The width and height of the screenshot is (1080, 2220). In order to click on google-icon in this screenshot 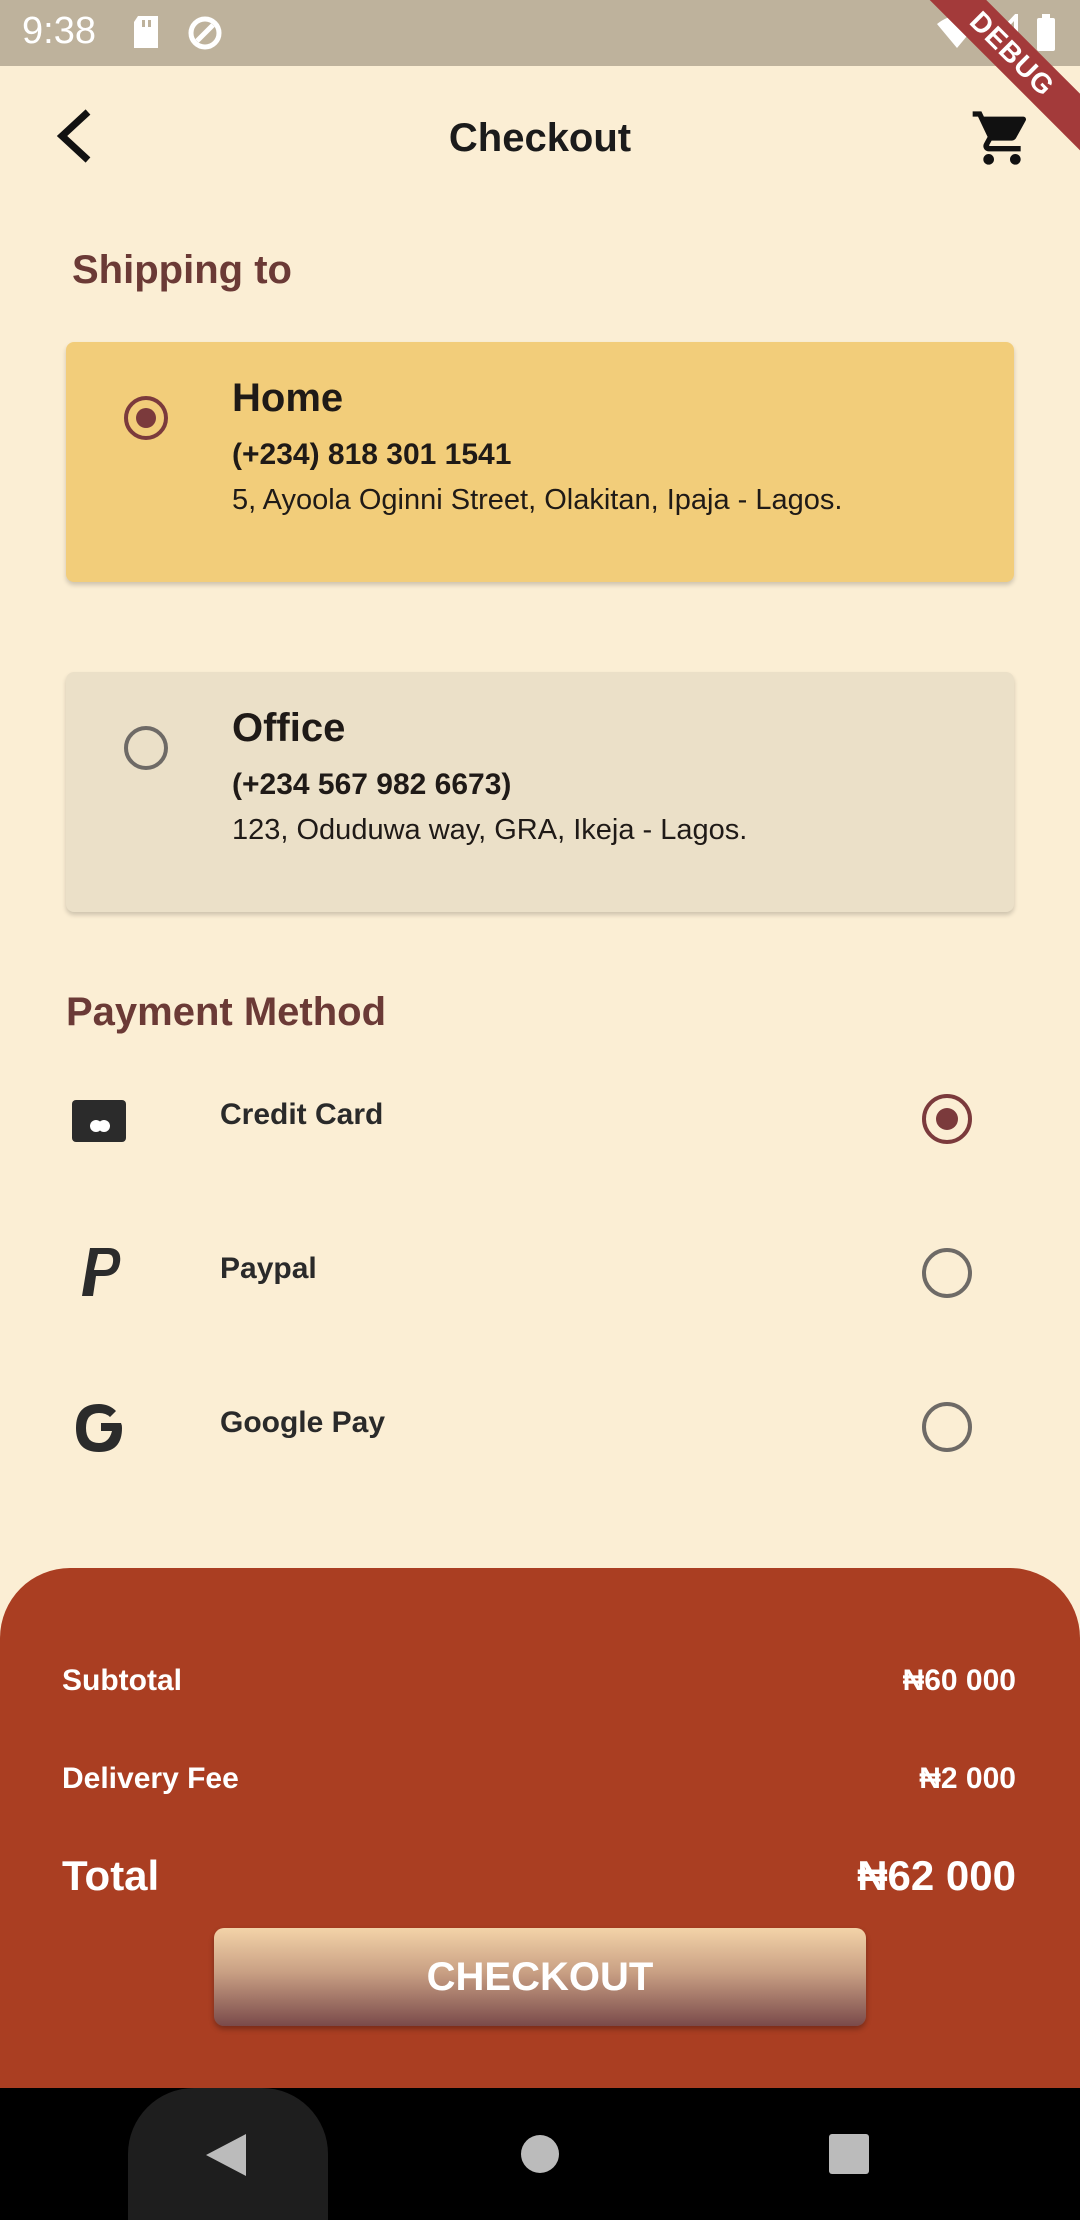, I will do `click(100, 1426)`.